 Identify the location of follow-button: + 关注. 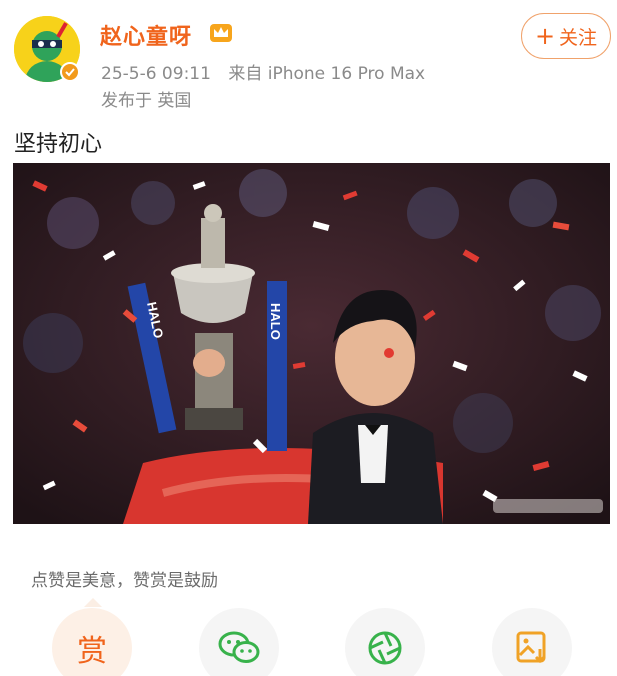
(566, 36).